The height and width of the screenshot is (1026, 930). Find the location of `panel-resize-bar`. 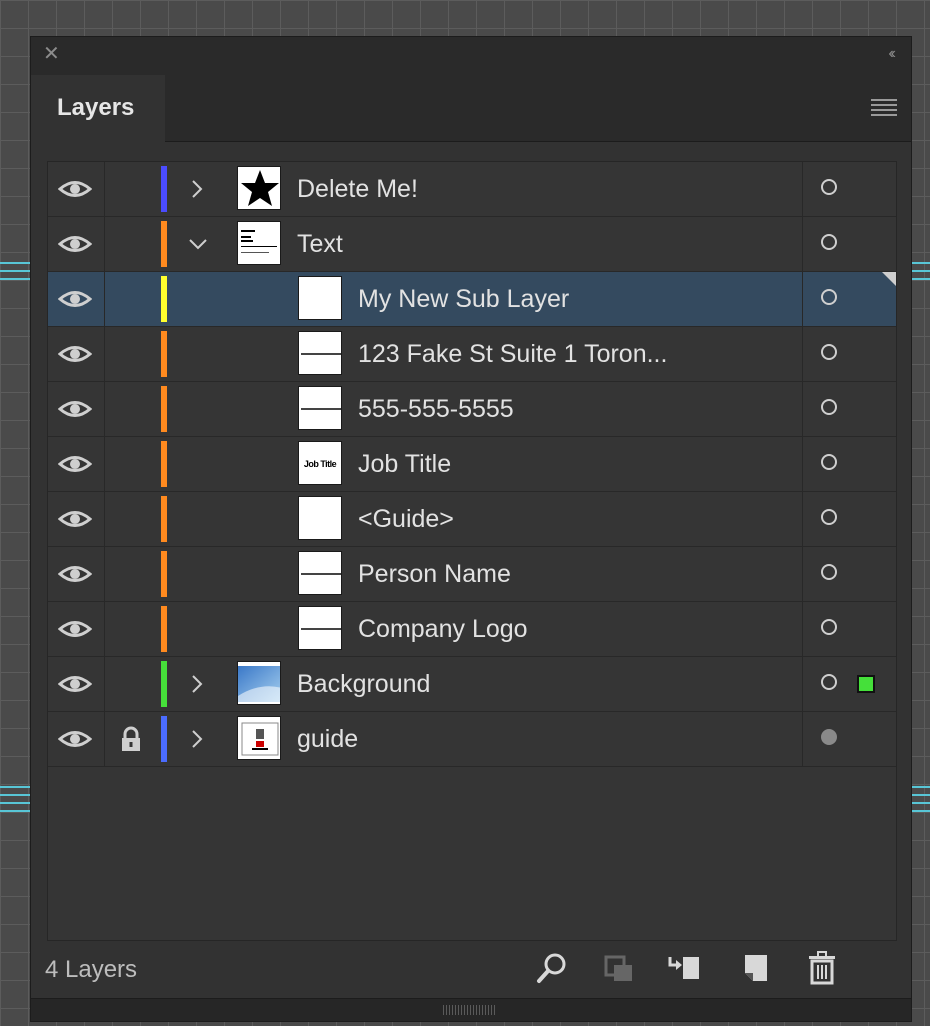

panel-resize-bar is located at coordinates (471, 1009).